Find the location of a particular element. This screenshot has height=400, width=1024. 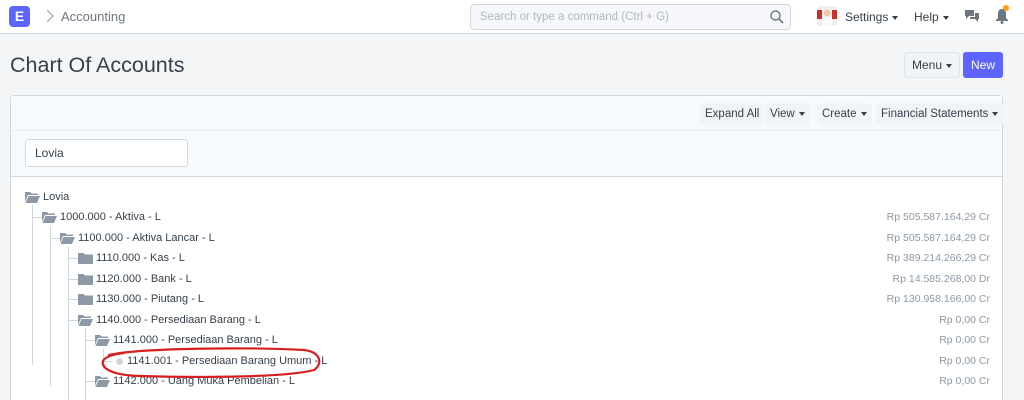

red-annotation-ellipse is located at coordinates (211, 363).